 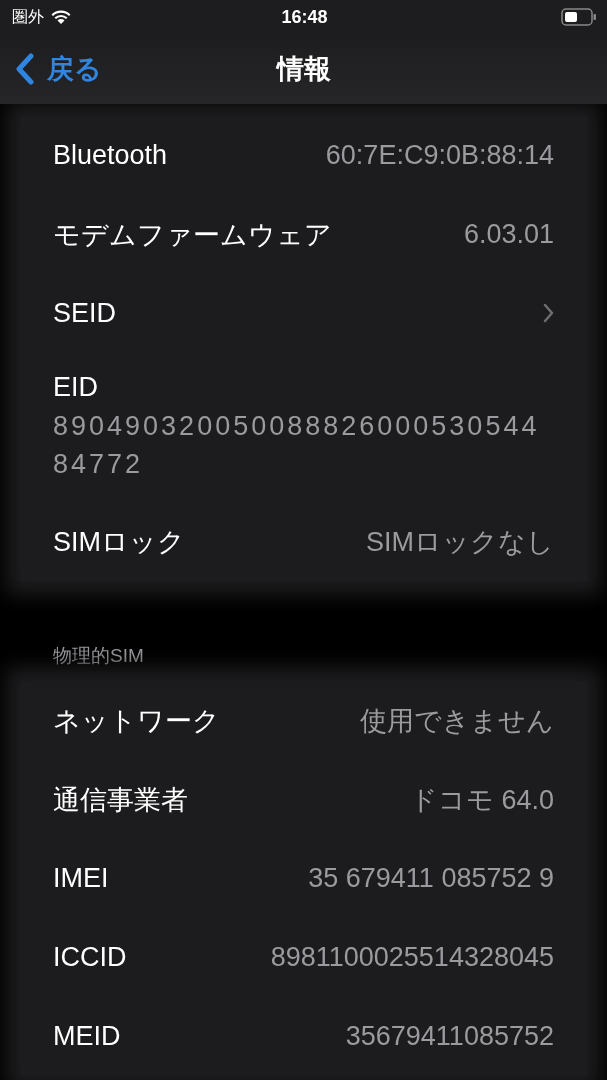 What do you see at coordinates (58, 69) in the screenshot?
I see `back-button: 戻る` at bounding box center [58, 69].